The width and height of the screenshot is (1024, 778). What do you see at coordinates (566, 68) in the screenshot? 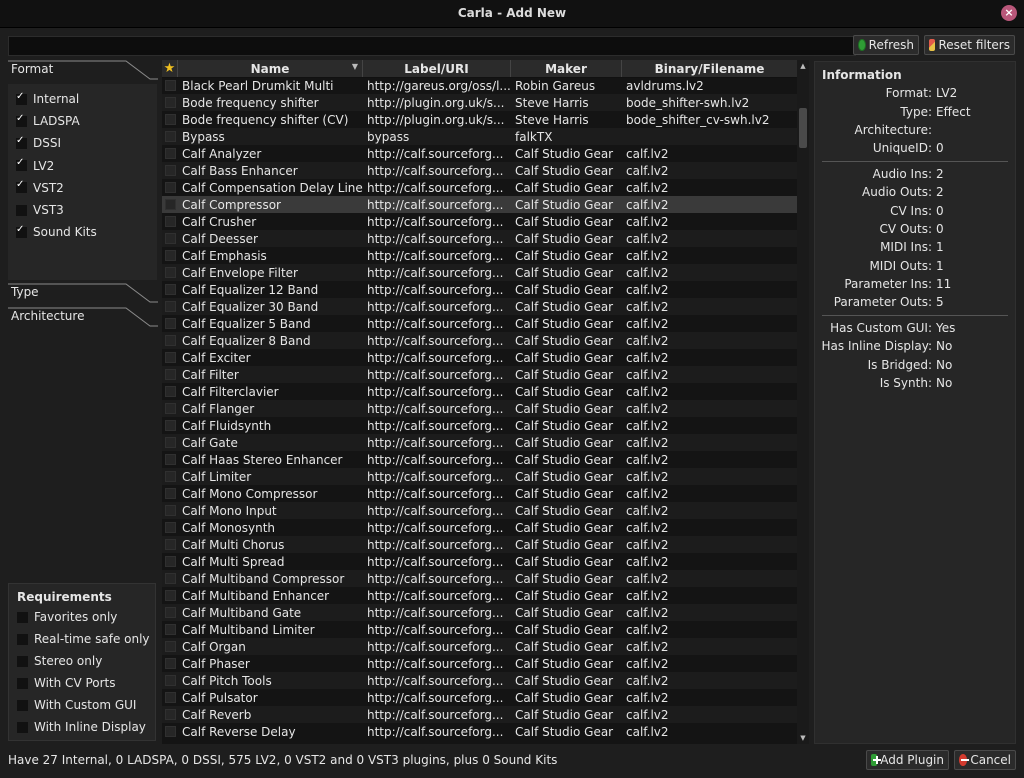
I see `maker-column-header: Maker` at bounding box center [566, 68].